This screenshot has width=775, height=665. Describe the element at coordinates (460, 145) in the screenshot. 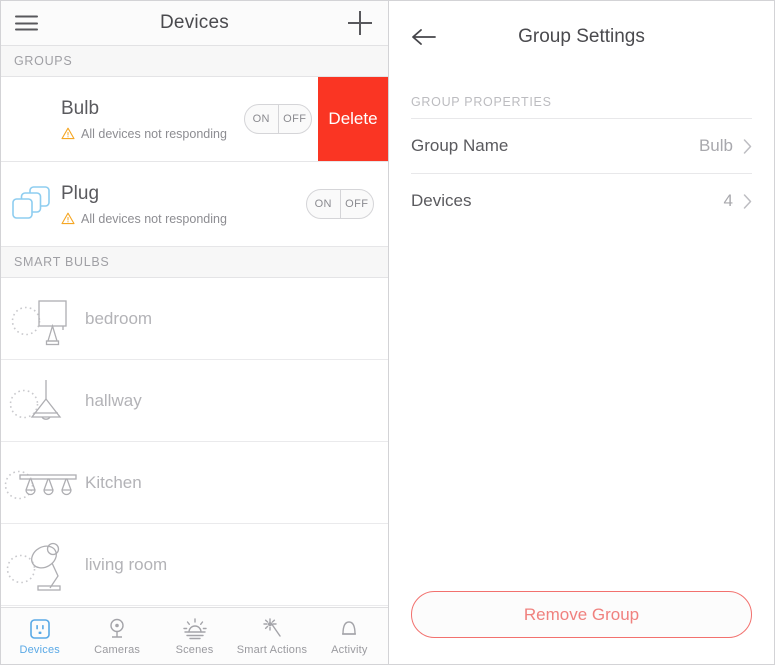

I see `row-label: Group Name` at that location.